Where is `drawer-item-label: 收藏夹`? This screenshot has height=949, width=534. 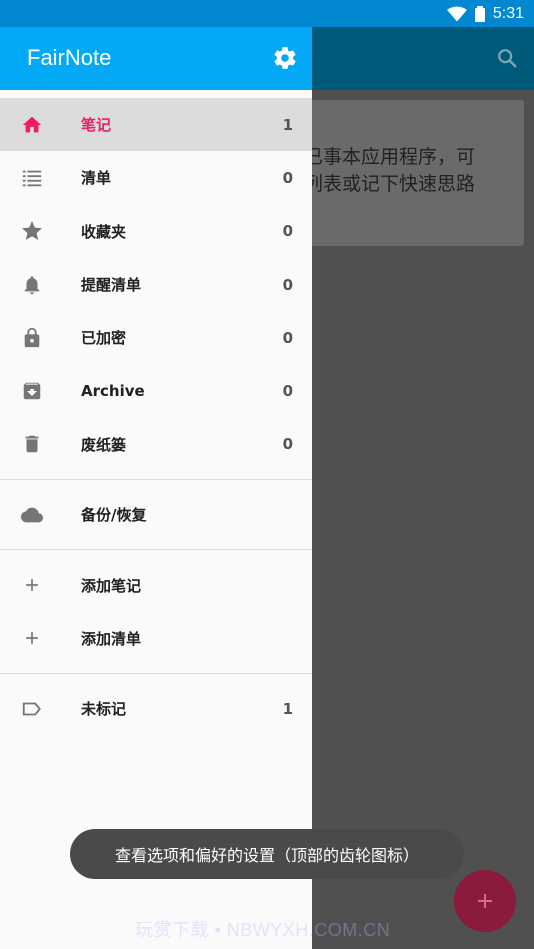 drawer-item-label: 收藏夹 is located at coordinates (104, 231).